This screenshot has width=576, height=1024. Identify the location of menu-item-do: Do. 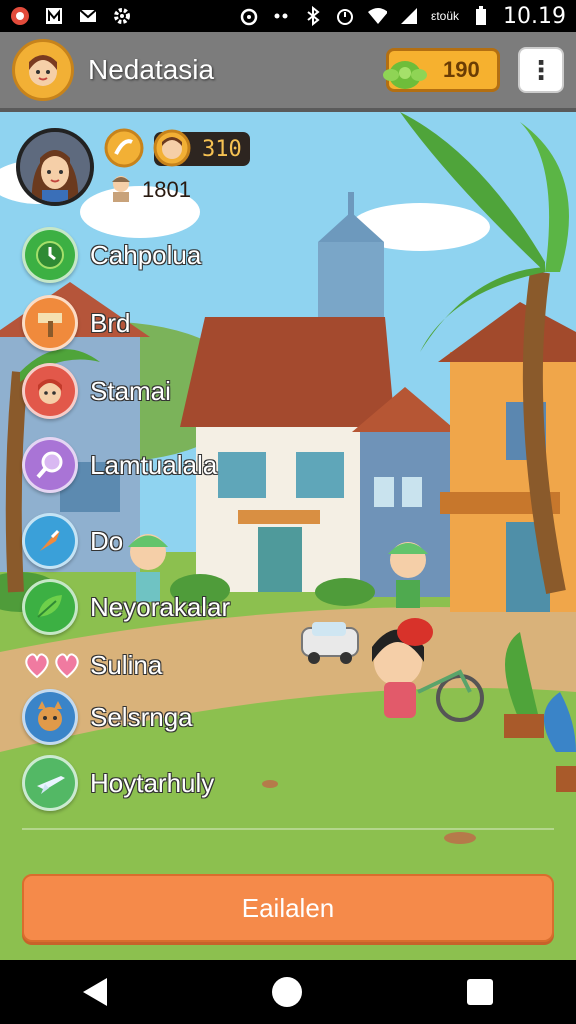
(72, 541).